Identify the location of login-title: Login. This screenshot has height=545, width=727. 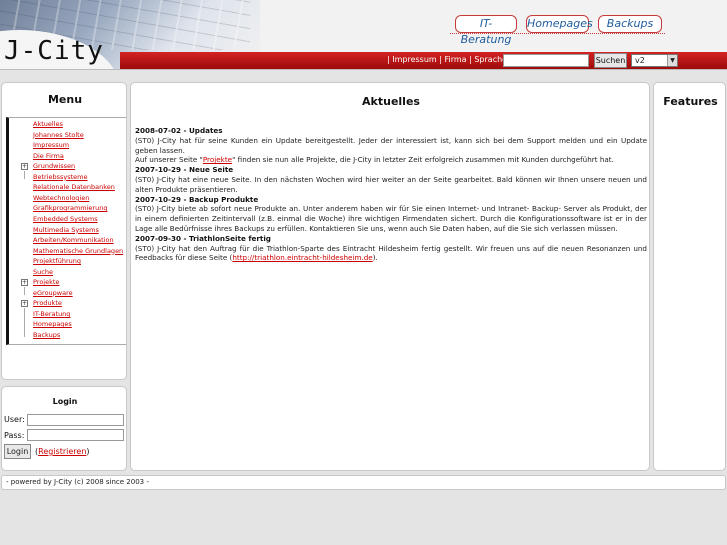
(65, 401).